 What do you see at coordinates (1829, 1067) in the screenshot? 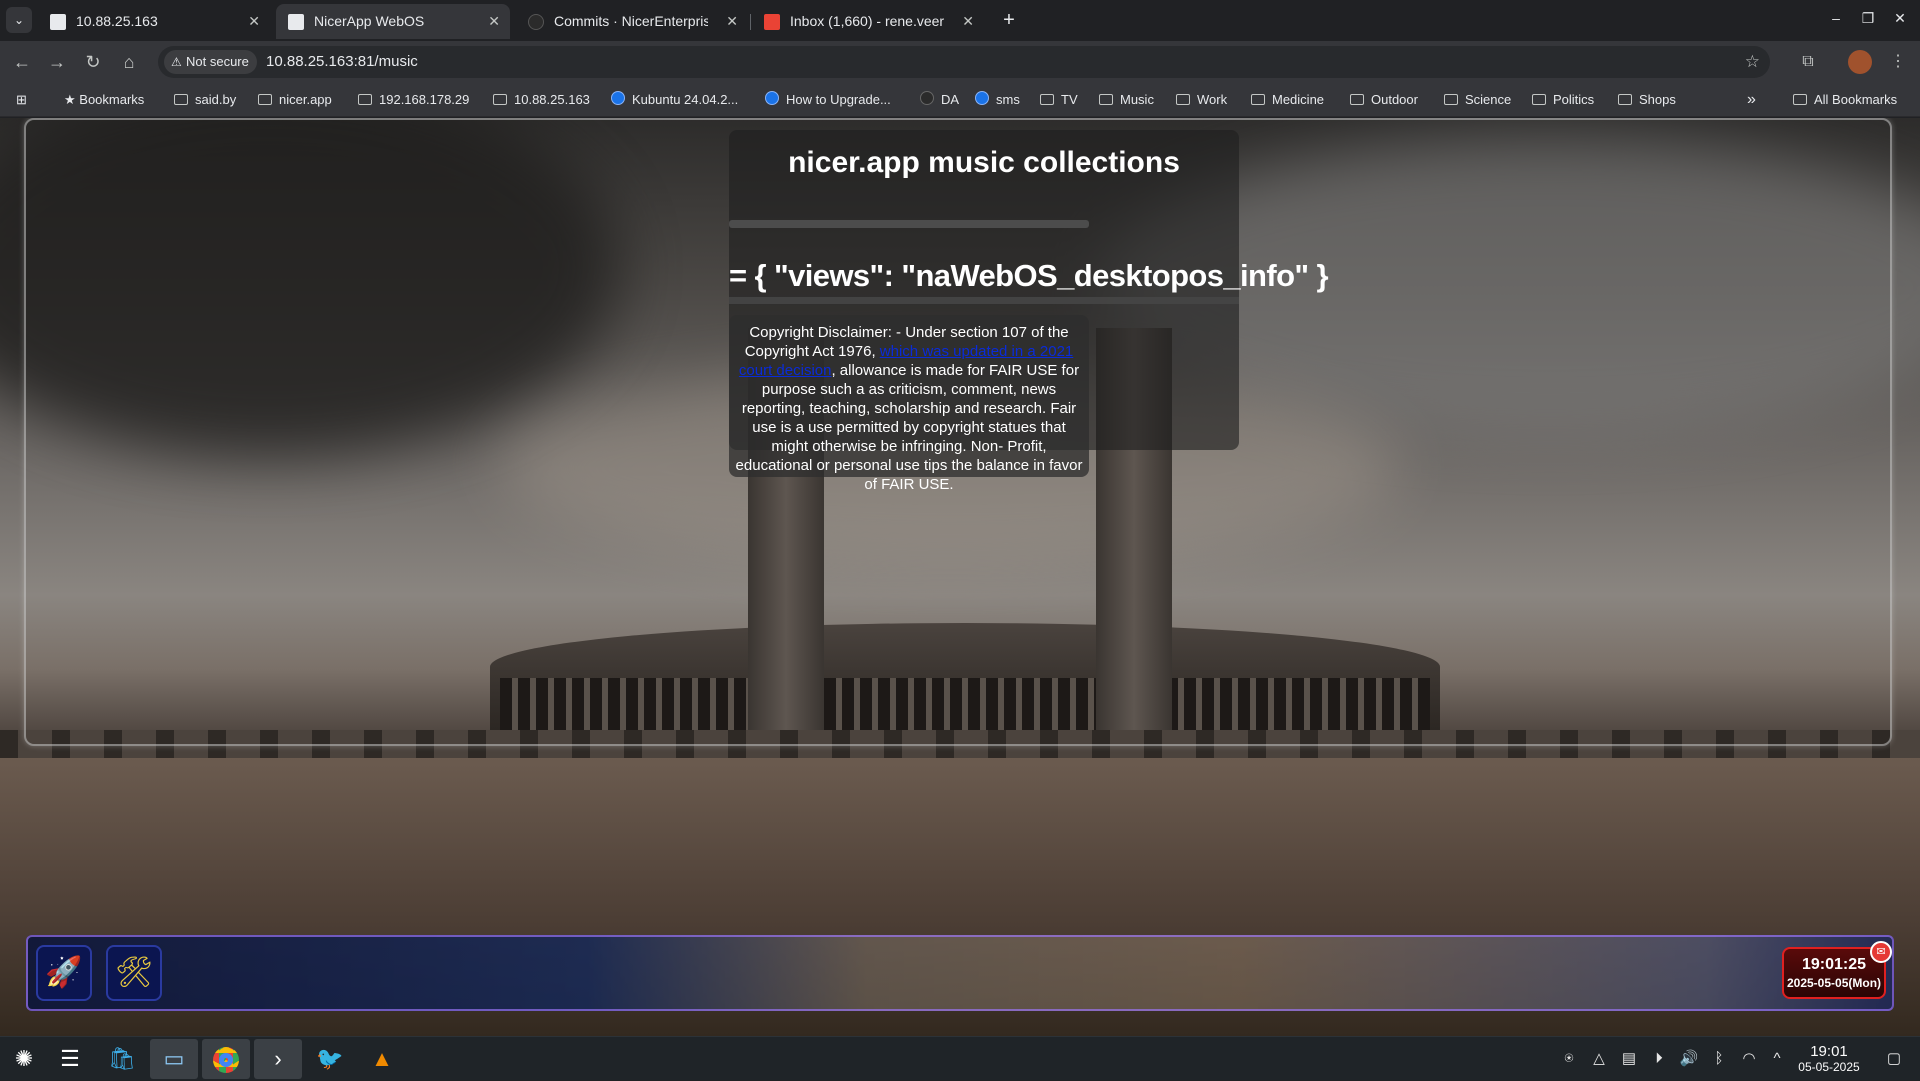
I see `taskbar-date: 05-05-2025` at bounding box center [1829, 1067].